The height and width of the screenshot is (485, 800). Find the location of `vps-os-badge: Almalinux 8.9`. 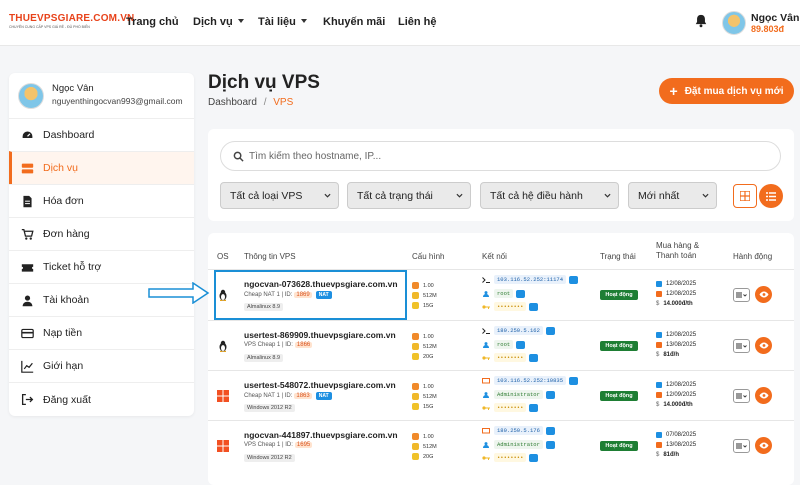

vps-os-badge: Almalinux 8.9 is located at coordinates (264, 358).